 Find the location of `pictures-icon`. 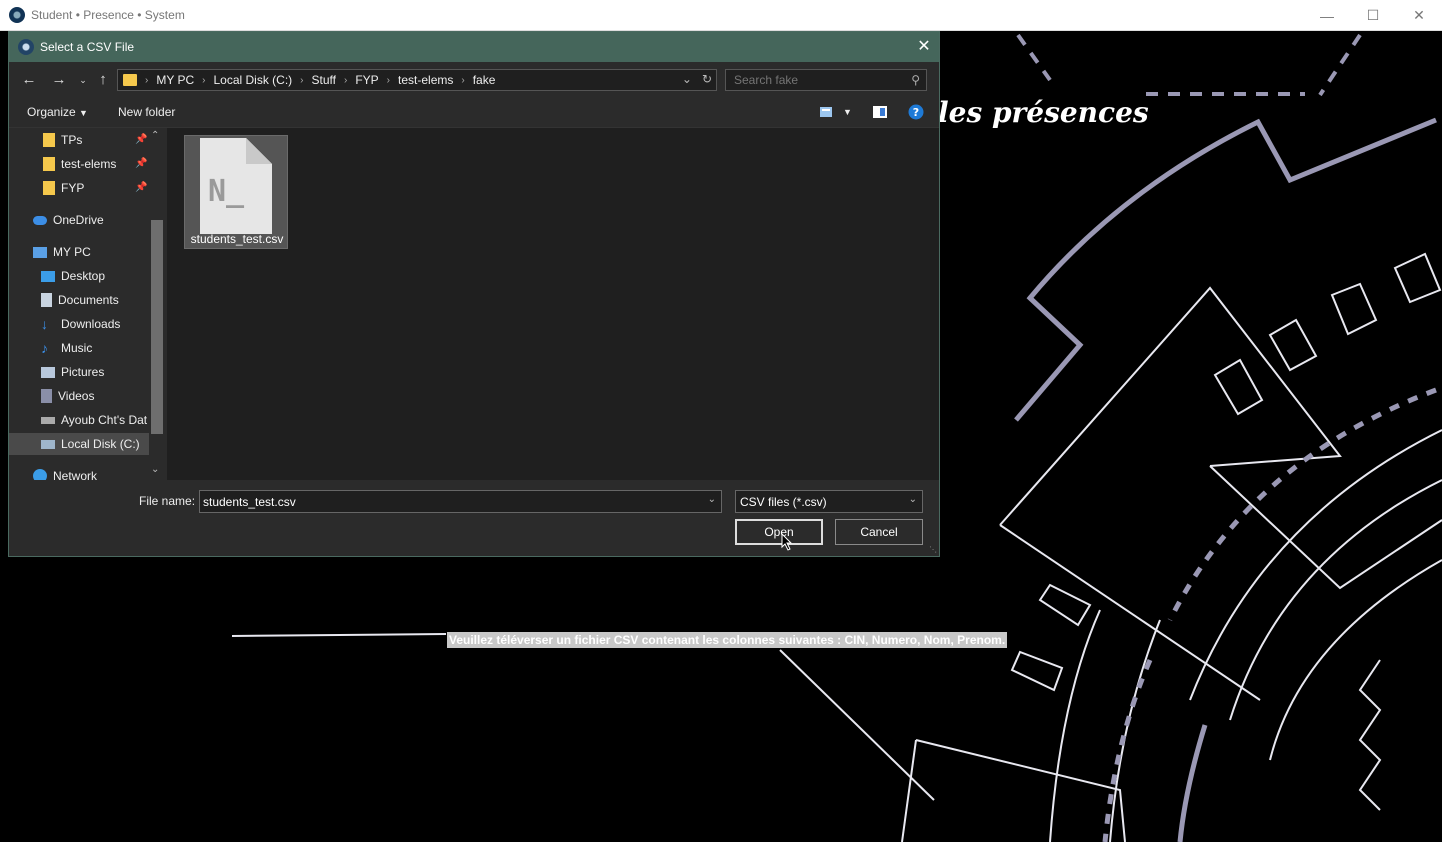

pictures-icon is located at coordinates (48, 372).